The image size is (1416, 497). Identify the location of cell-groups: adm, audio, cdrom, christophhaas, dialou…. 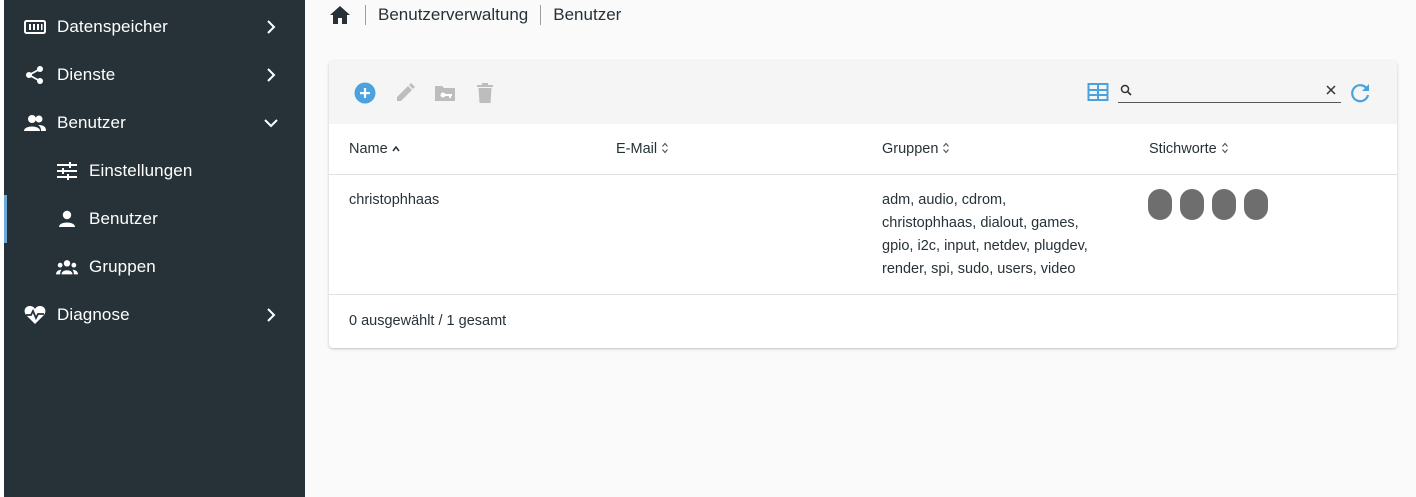
(985, 235).